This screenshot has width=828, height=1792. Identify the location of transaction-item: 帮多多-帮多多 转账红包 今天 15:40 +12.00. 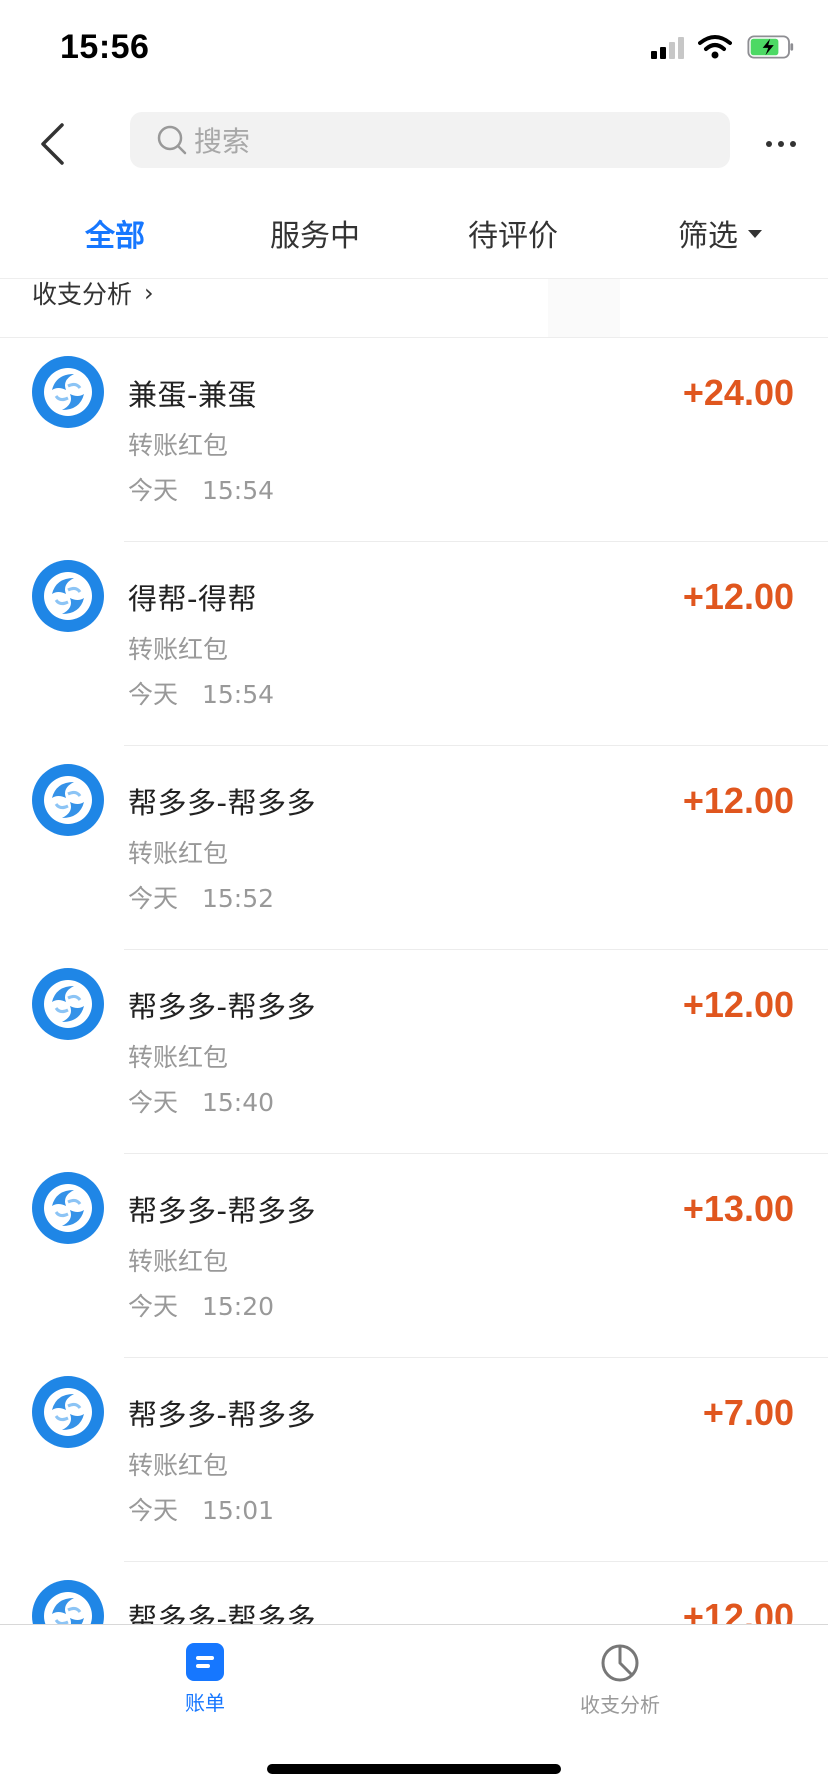
(414, 1052).